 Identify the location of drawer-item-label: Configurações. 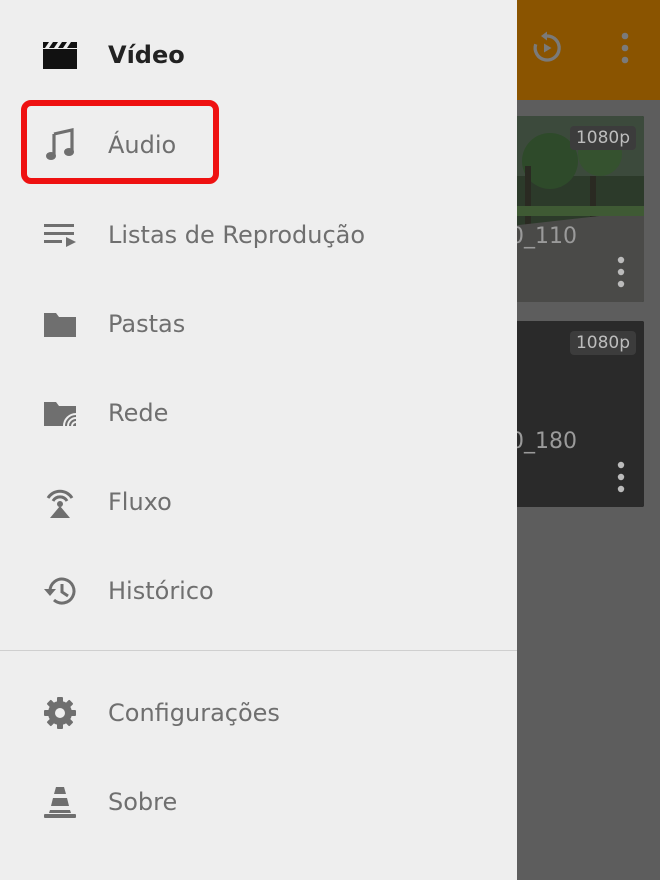
(194, 712).